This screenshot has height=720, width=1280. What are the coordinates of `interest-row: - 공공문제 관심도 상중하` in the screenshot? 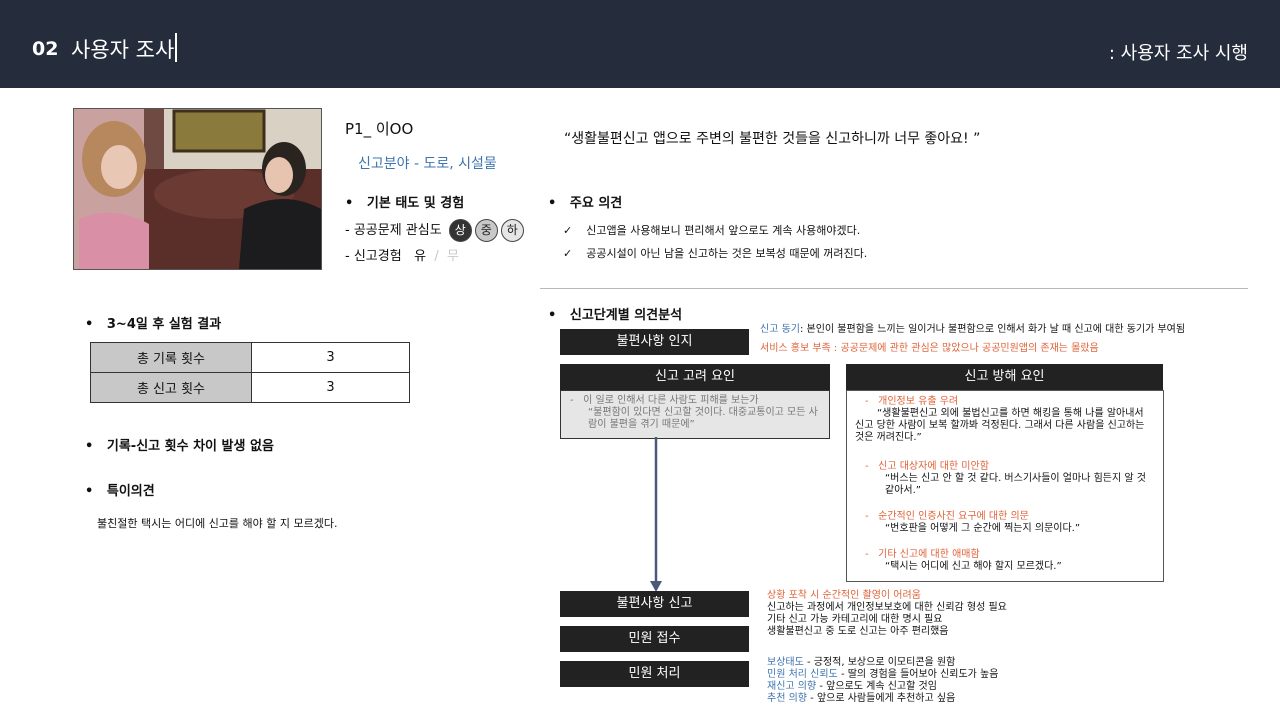 It's located at (434, 230).